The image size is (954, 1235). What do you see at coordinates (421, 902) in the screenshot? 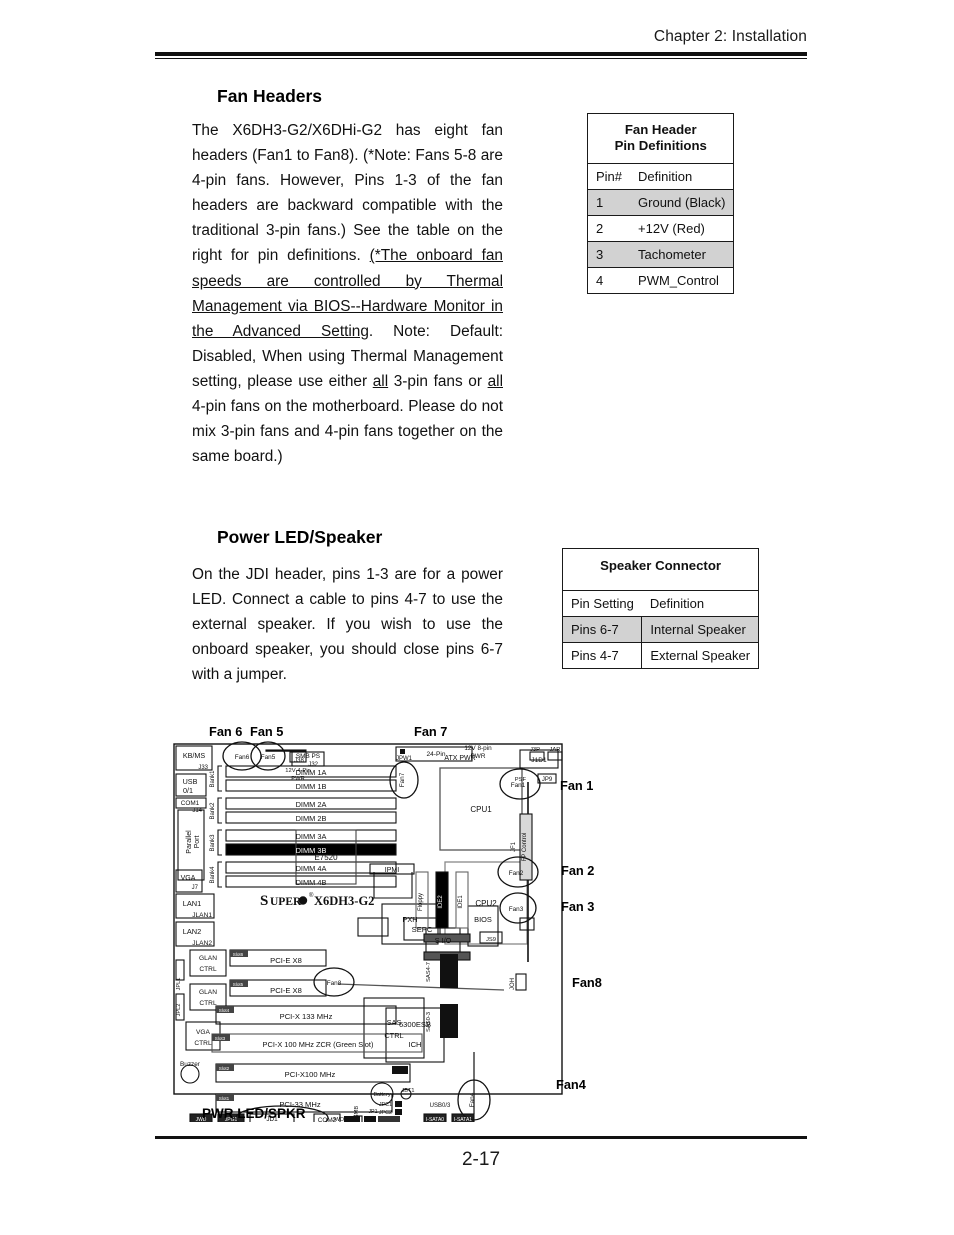
I see `svg-text: Floppy` at bounding box center [421, 902].